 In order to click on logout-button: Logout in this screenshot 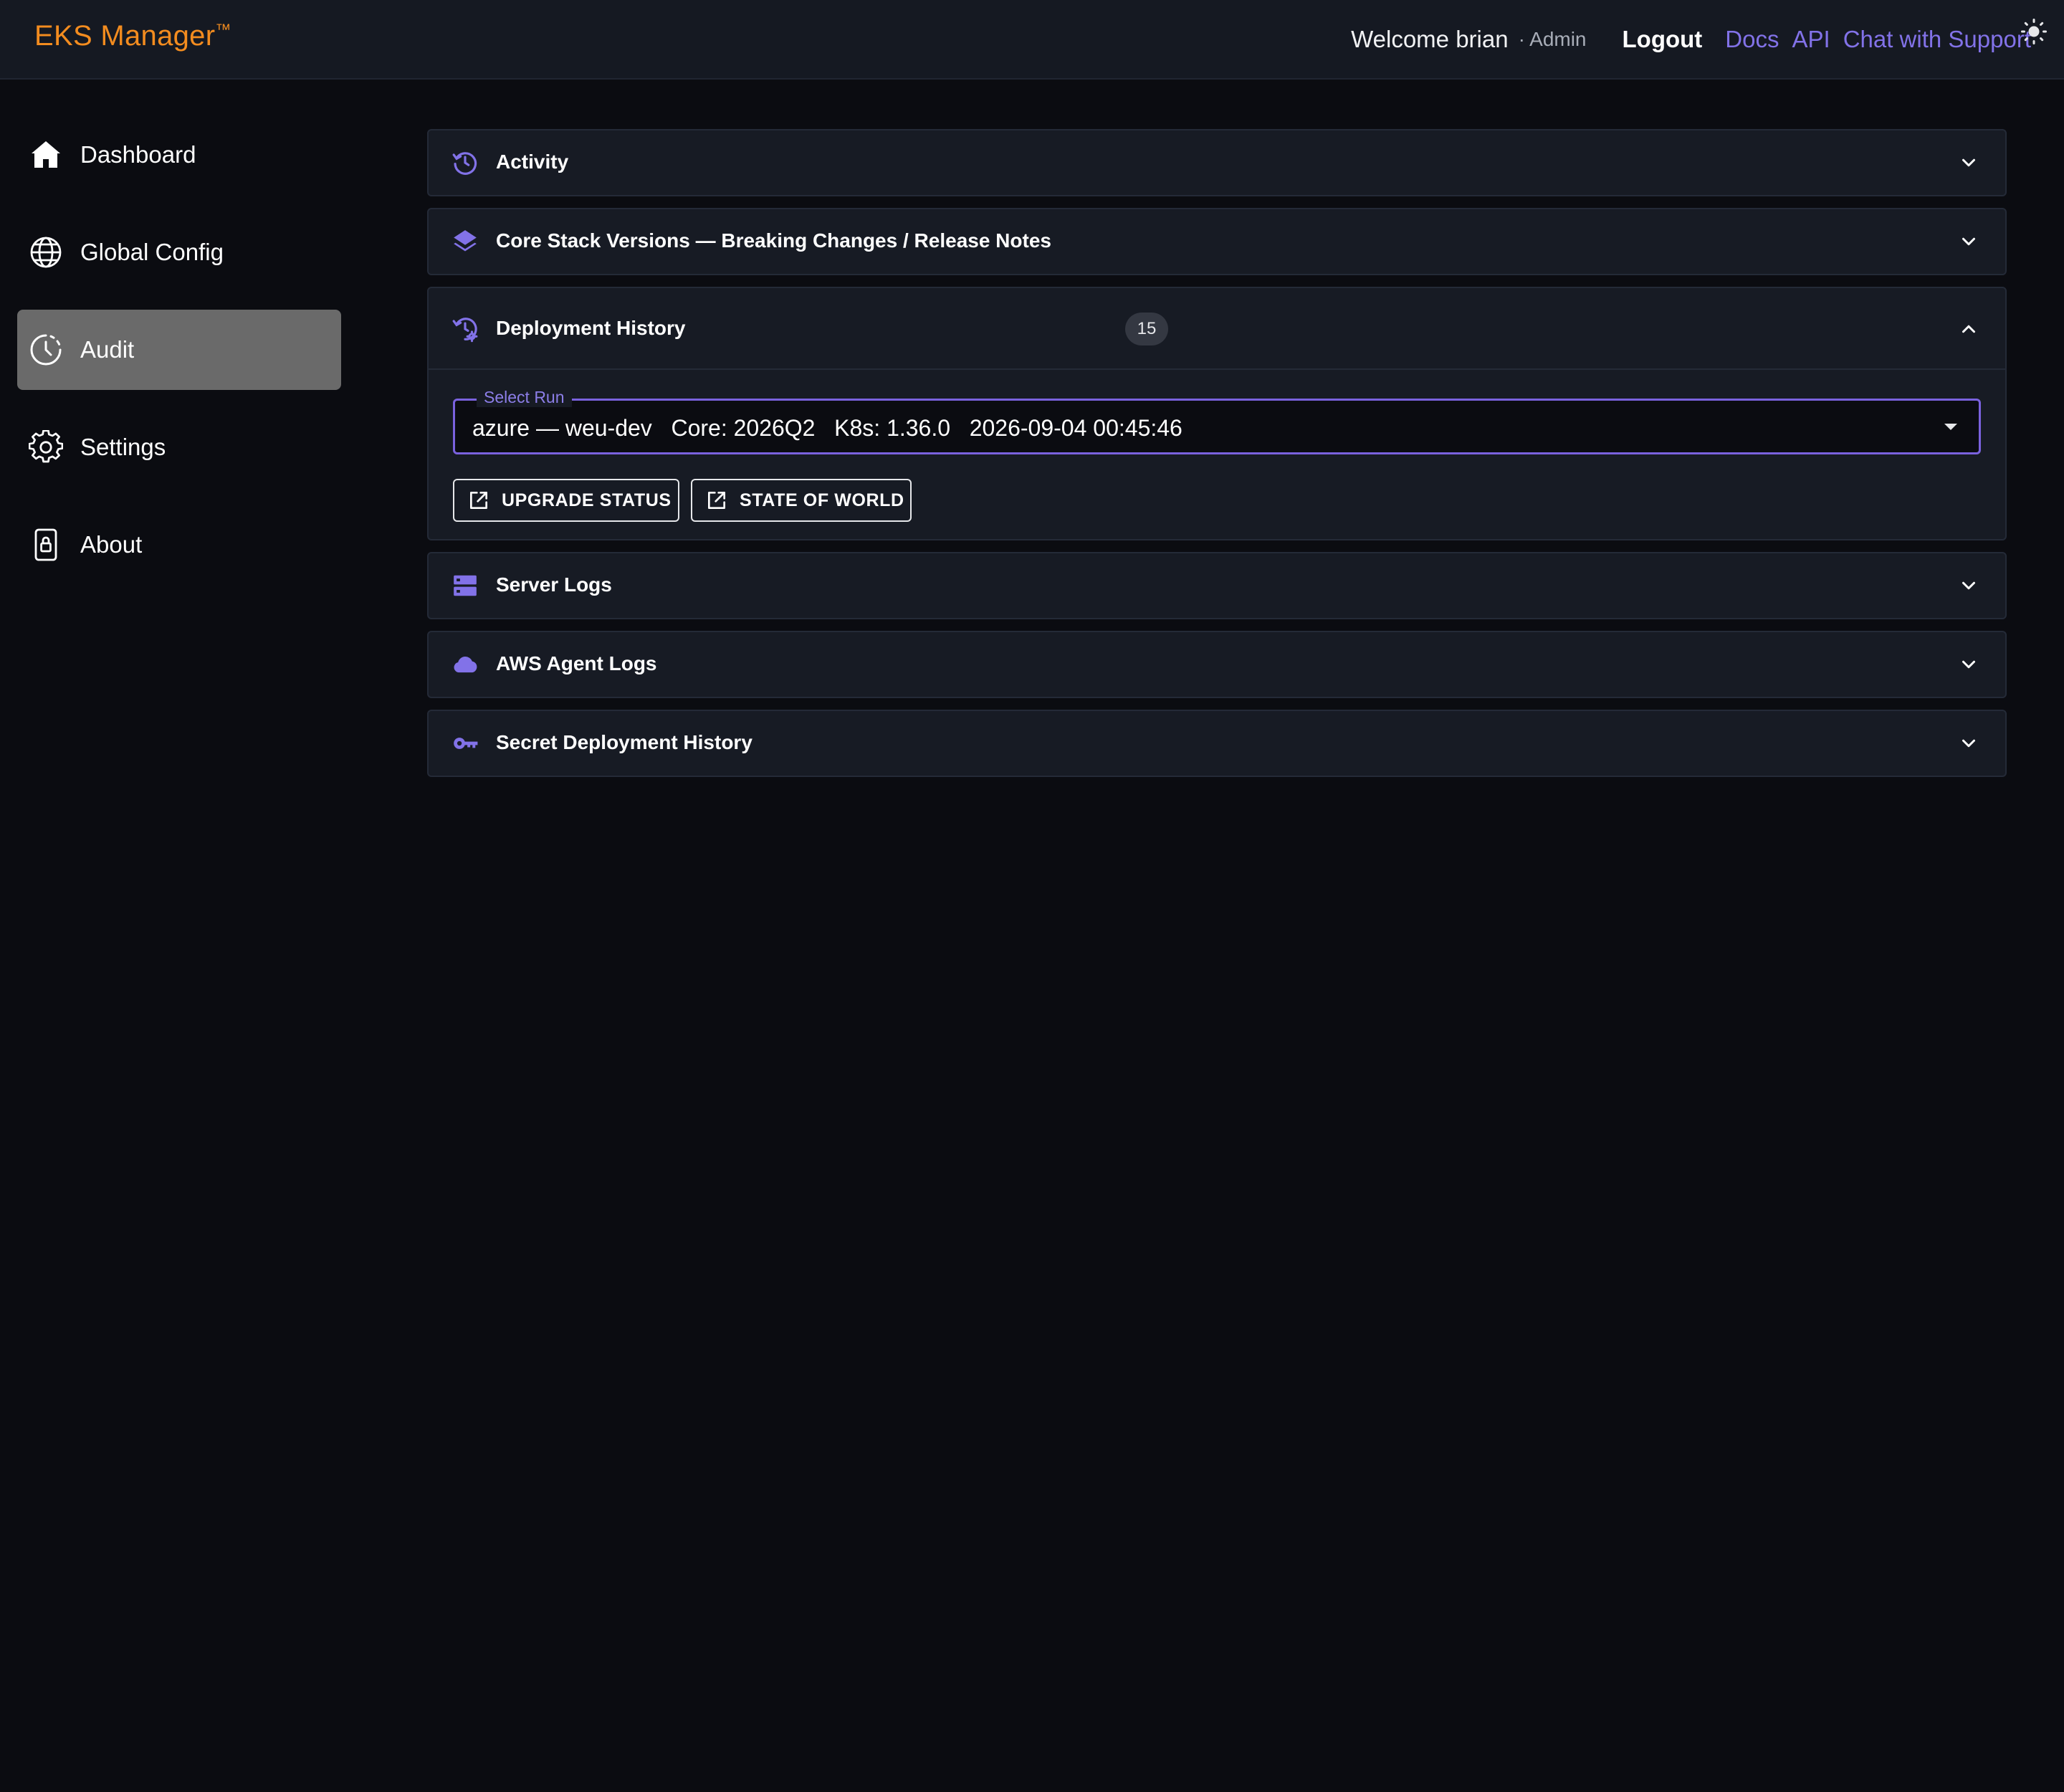, I will do `click(1663, 40)`.